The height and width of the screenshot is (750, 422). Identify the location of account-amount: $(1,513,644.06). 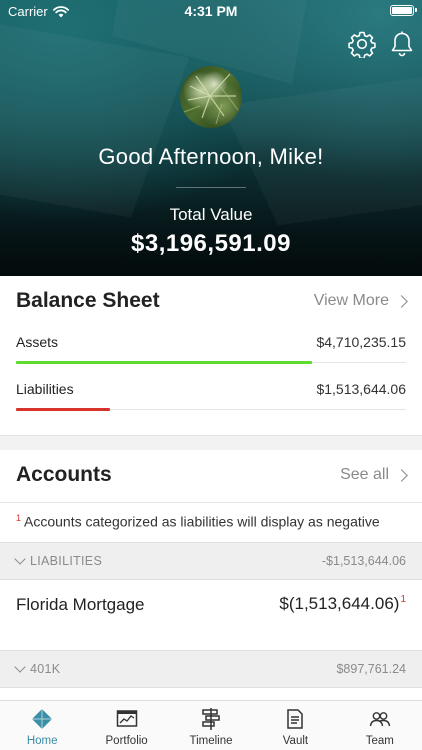
(339, 603).